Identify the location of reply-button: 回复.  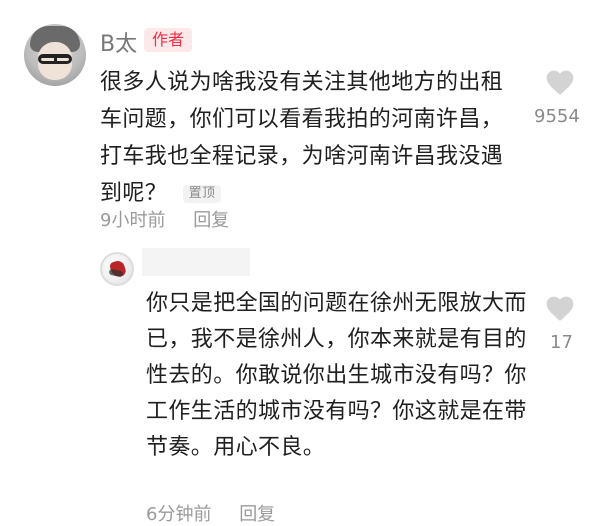
(211, 220).